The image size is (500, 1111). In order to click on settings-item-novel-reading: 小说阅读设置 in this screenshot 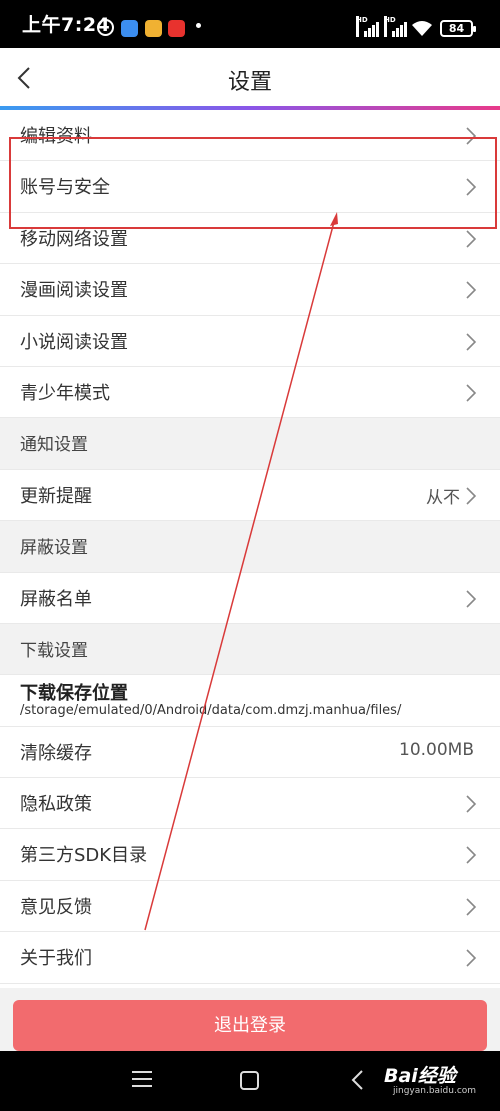, I will do `click(250, 341)`.